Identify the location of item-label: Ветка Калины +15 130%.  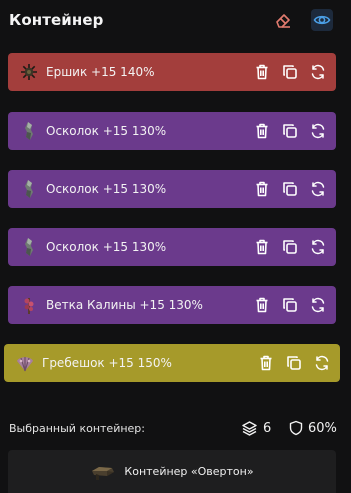
(124, 305).